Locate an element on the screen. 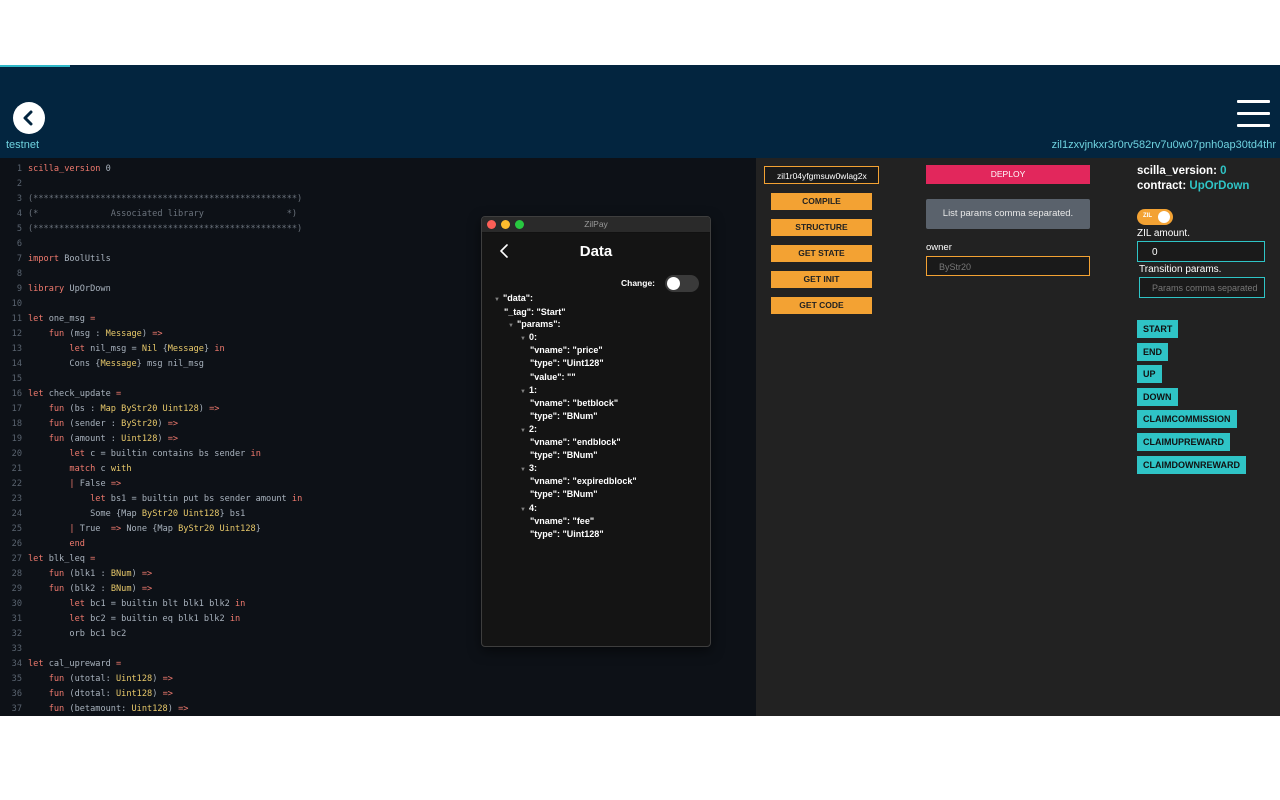  code-text: let one_msg = is located at coordinates (61, 319).